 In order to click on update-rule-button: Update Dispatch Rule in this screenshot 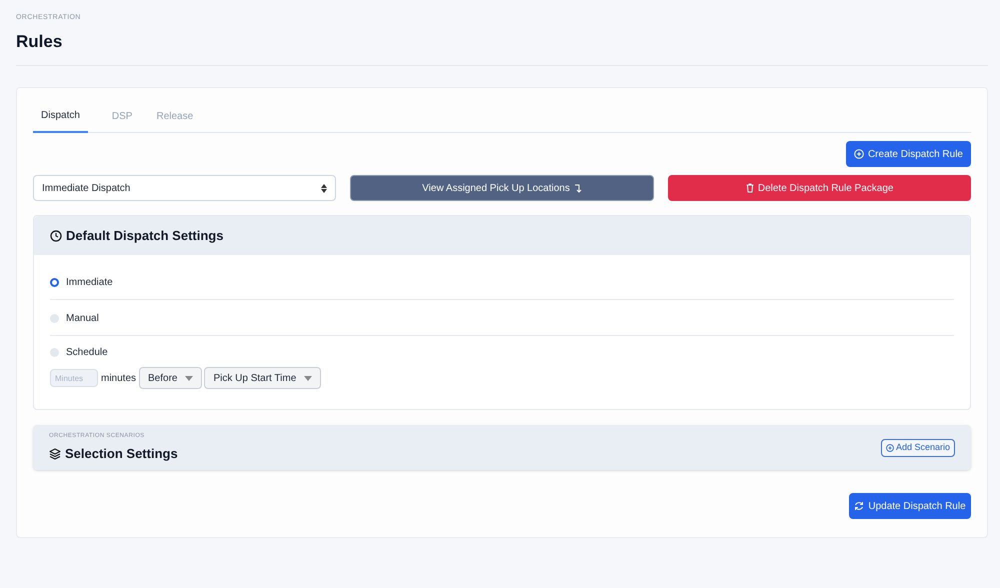, I will do `click(910, 506)`.